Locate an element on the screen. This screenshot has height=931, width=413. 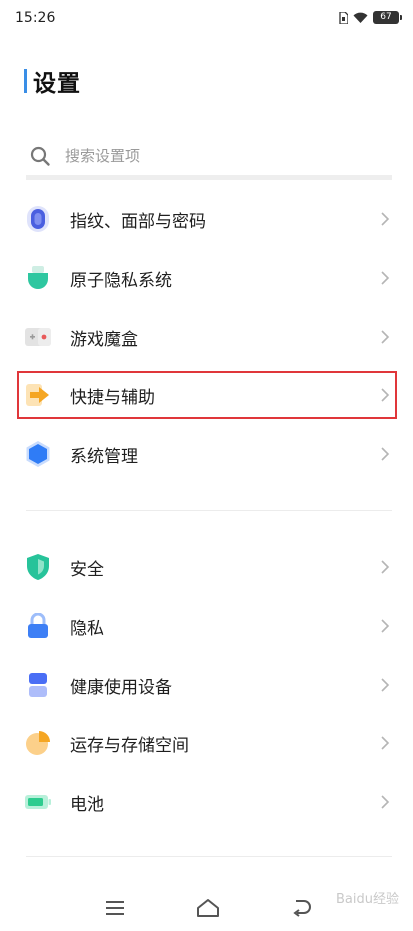
status-icons: 67 is located at coordinates (370, 17).